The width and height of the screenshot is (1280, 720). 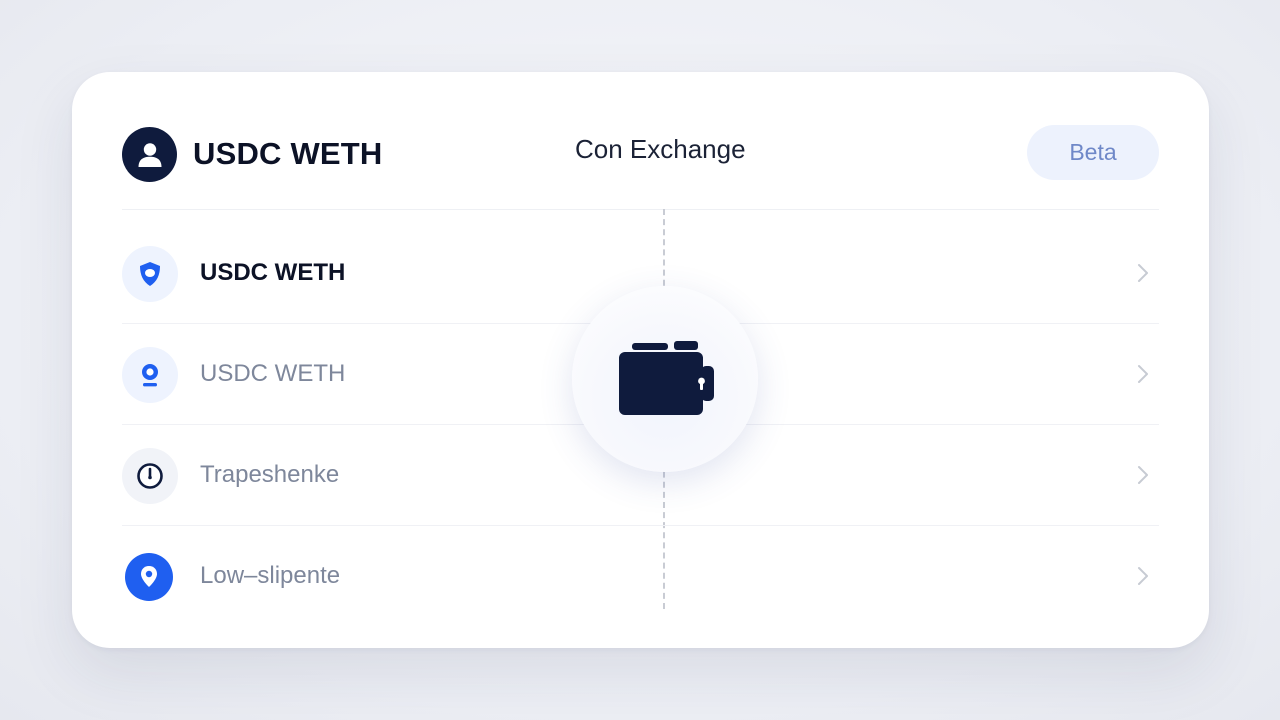 I want to click on user-icon, so click(x=149, y=154).